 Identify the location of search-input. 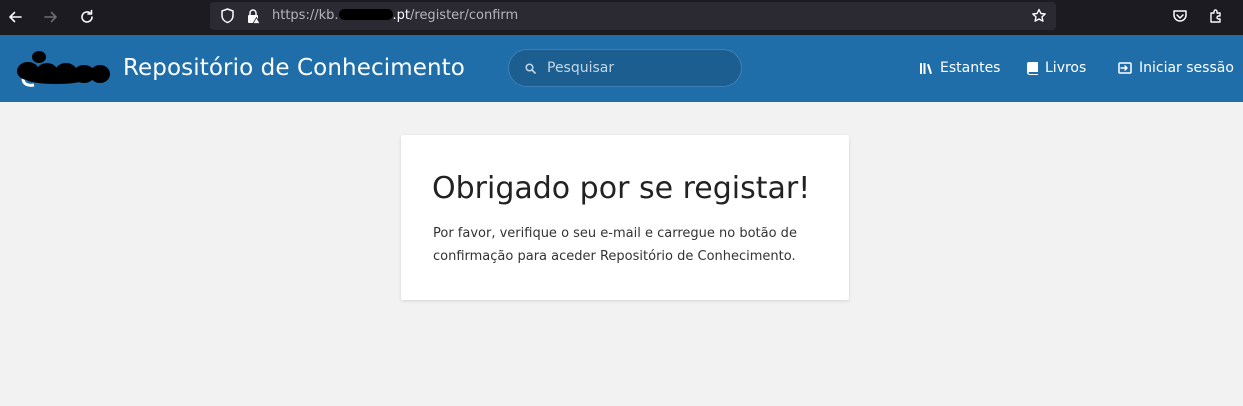
(637, 68).